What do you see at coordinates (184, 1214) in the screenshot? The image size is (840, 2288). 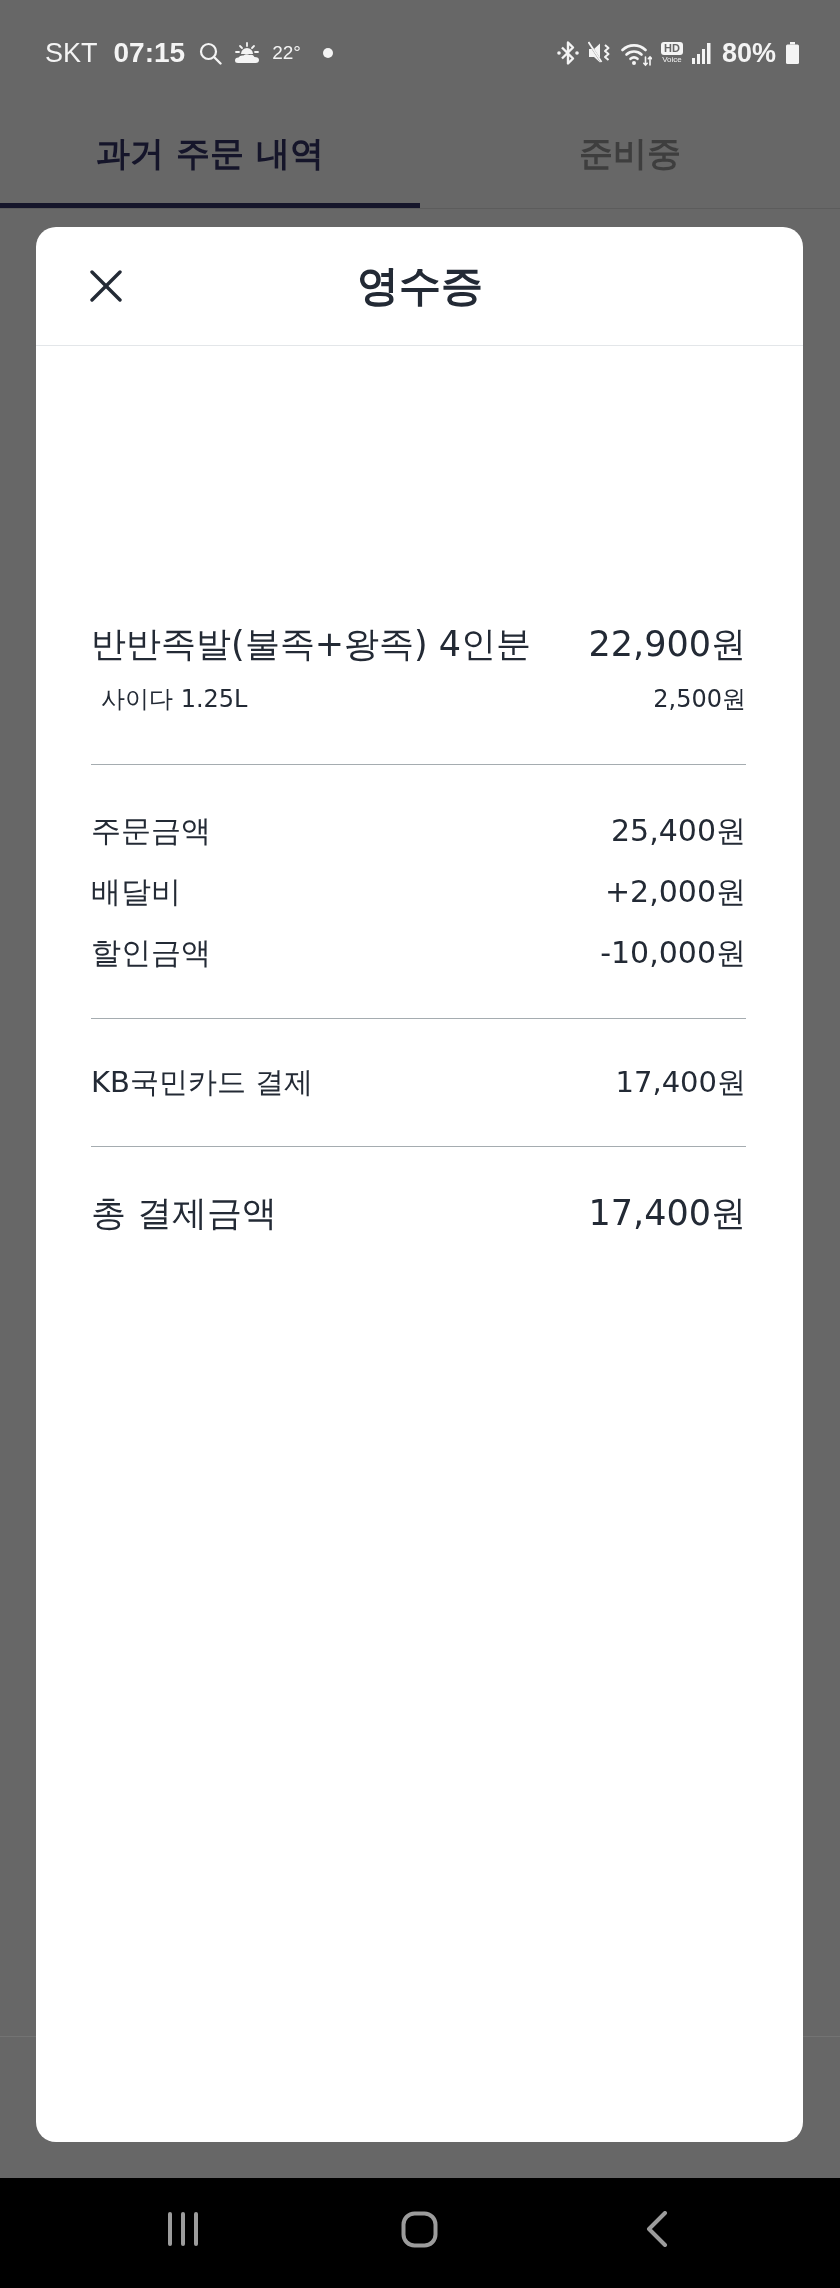 I see `total-label: 총 결제금액` at bounding box center [184, 1214].